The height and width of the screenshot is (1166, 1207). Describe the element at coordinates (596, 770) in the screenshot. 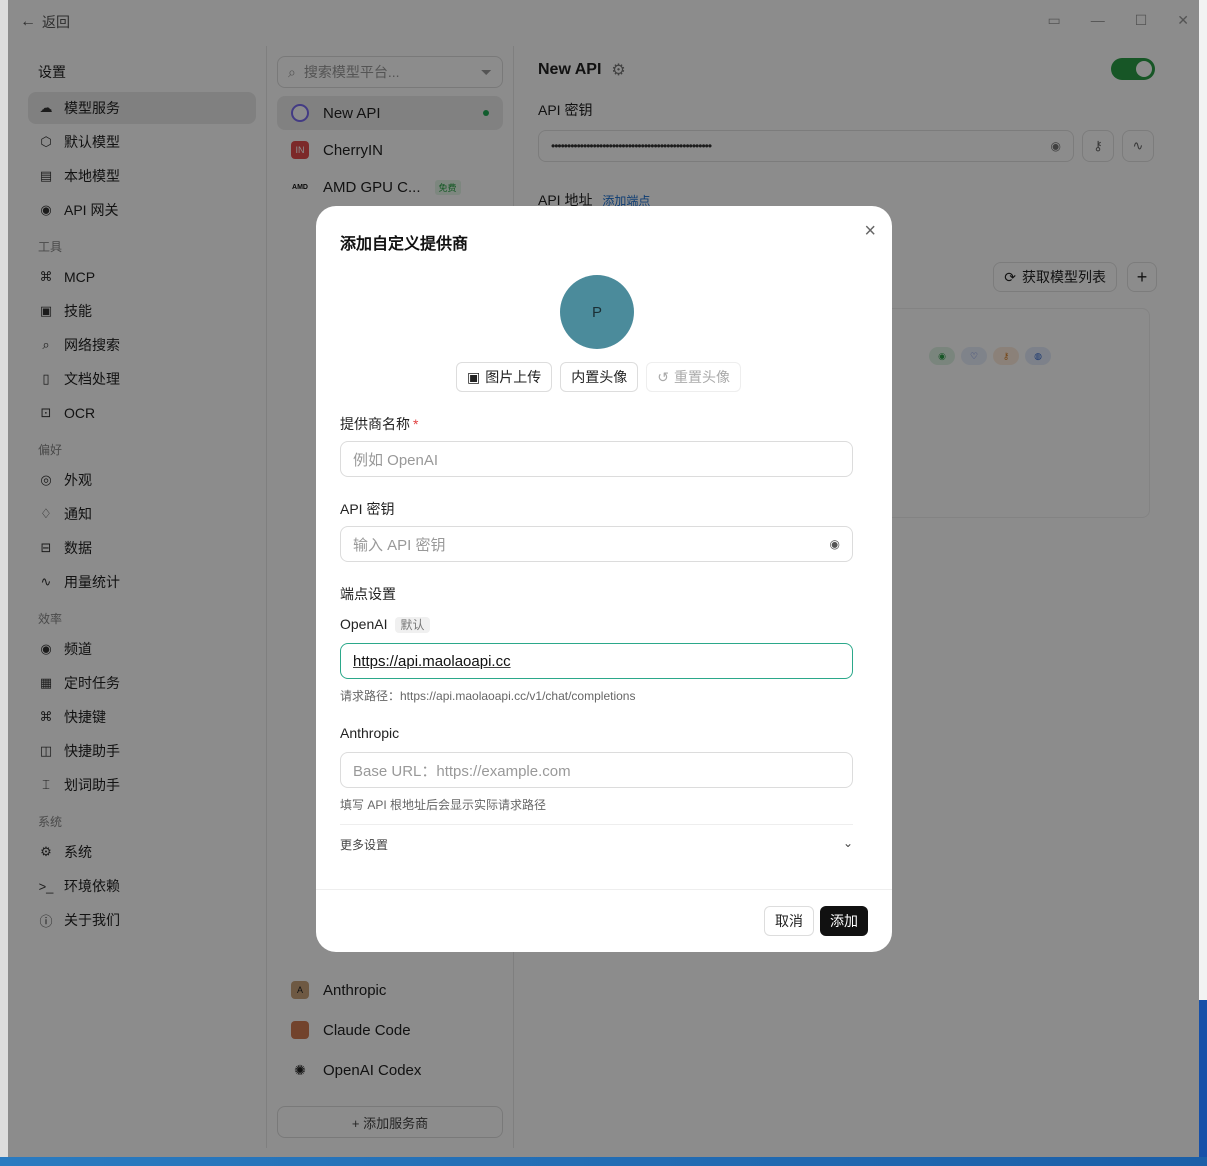

I see `anthropic-endpoint-input: Base URL：https://example.com` at that location.